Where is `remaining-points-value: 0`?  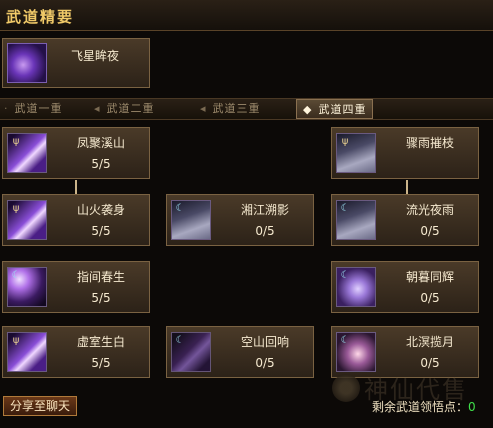
remaining-points-value: 0 is located at coordinates (472, 407).